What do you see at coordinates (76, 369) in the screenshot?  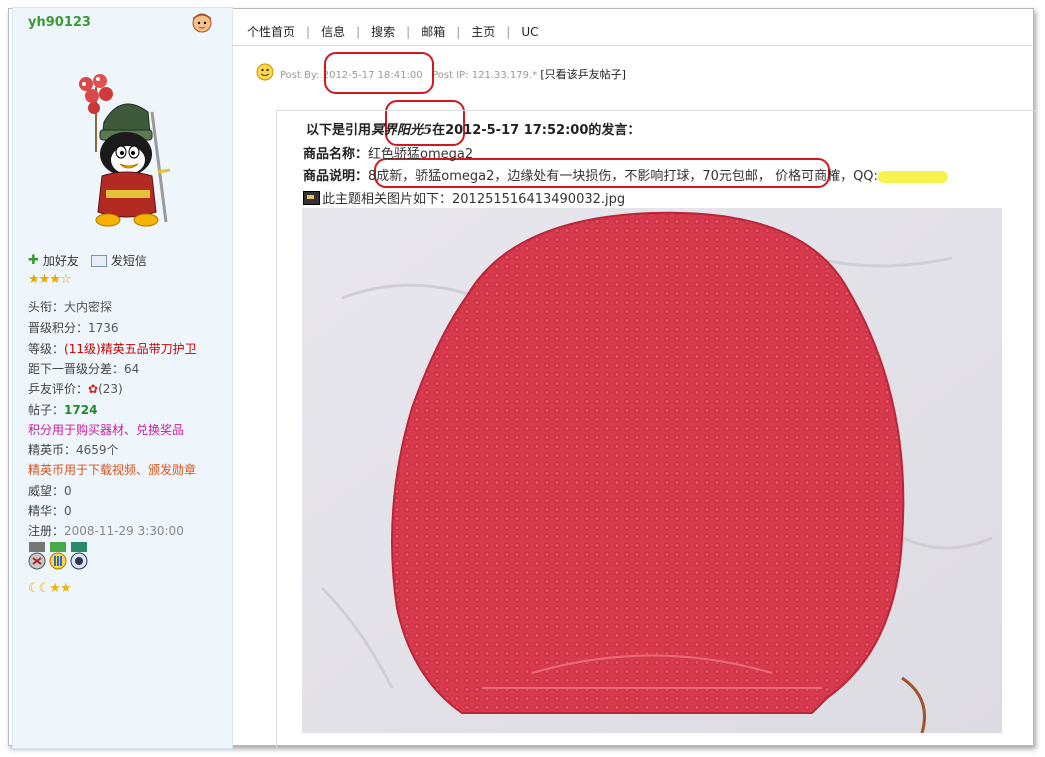 I see `info-label: 距下一晋级分差：` at bounding box center [76, 369].